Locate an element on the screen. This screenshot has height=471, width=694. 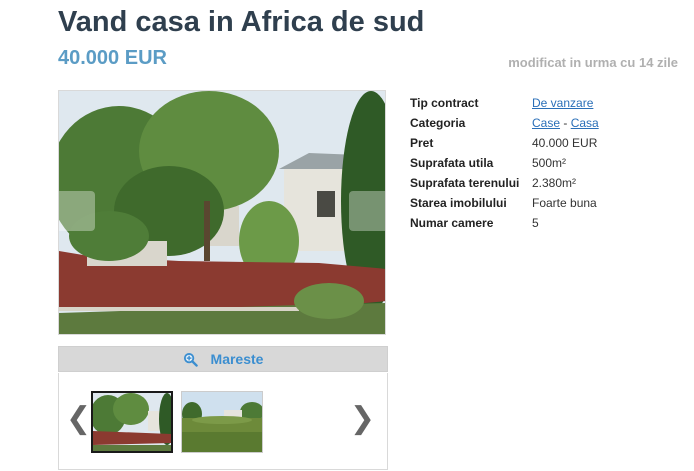
detail-label: Tip contract is located at coordinates (444, 103).